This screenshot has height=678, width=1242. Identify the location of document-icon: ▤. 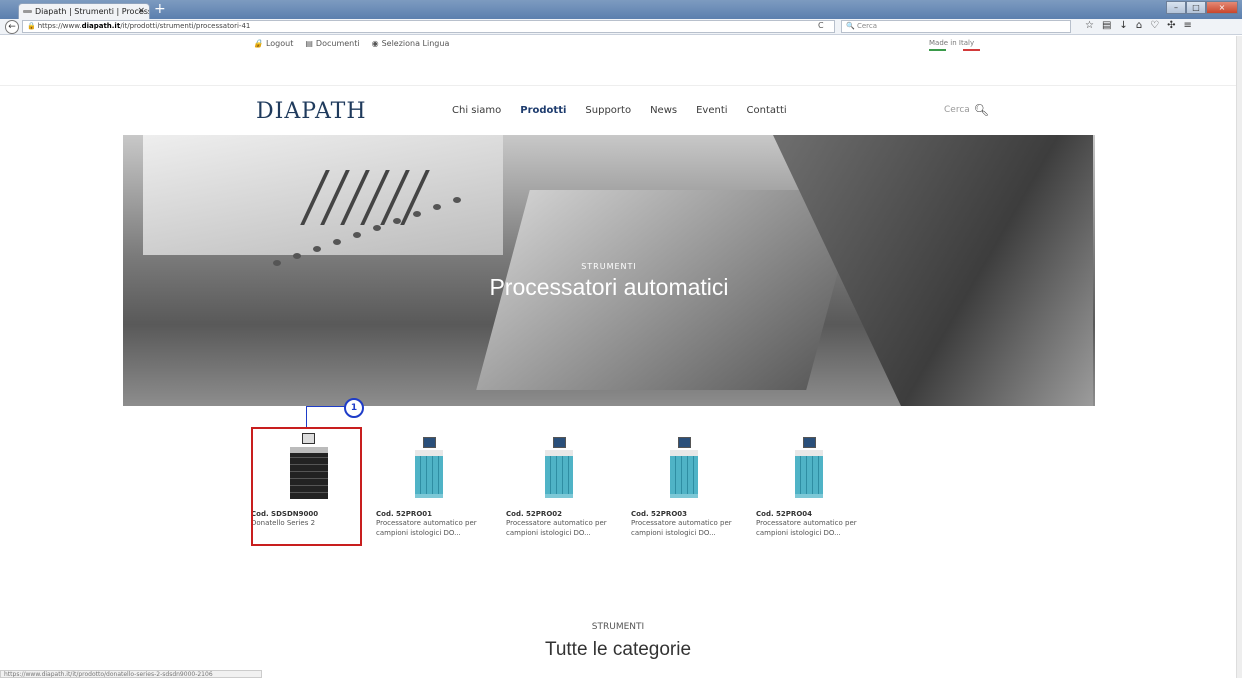
(309, 43).